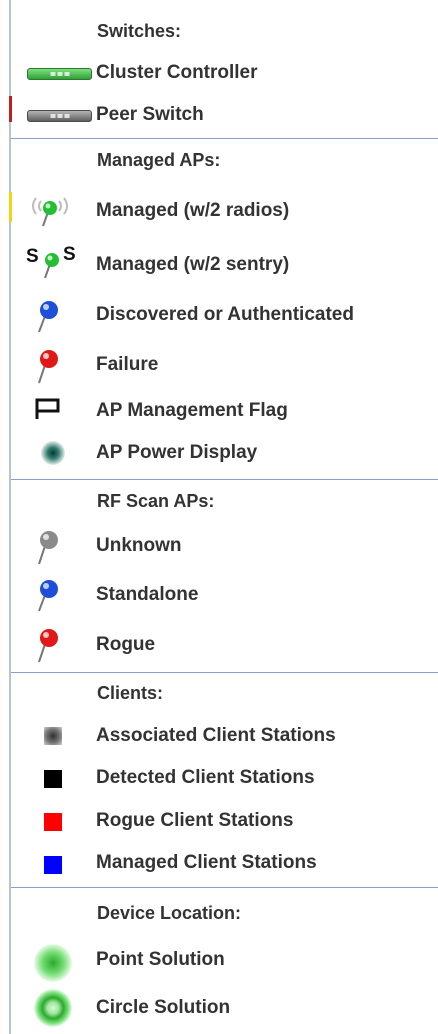 Image resolution: width=438 pixels, height=1034 pixels. I want to click on managed-radios-label: Managed (w/2 radios), so click(193, 210).